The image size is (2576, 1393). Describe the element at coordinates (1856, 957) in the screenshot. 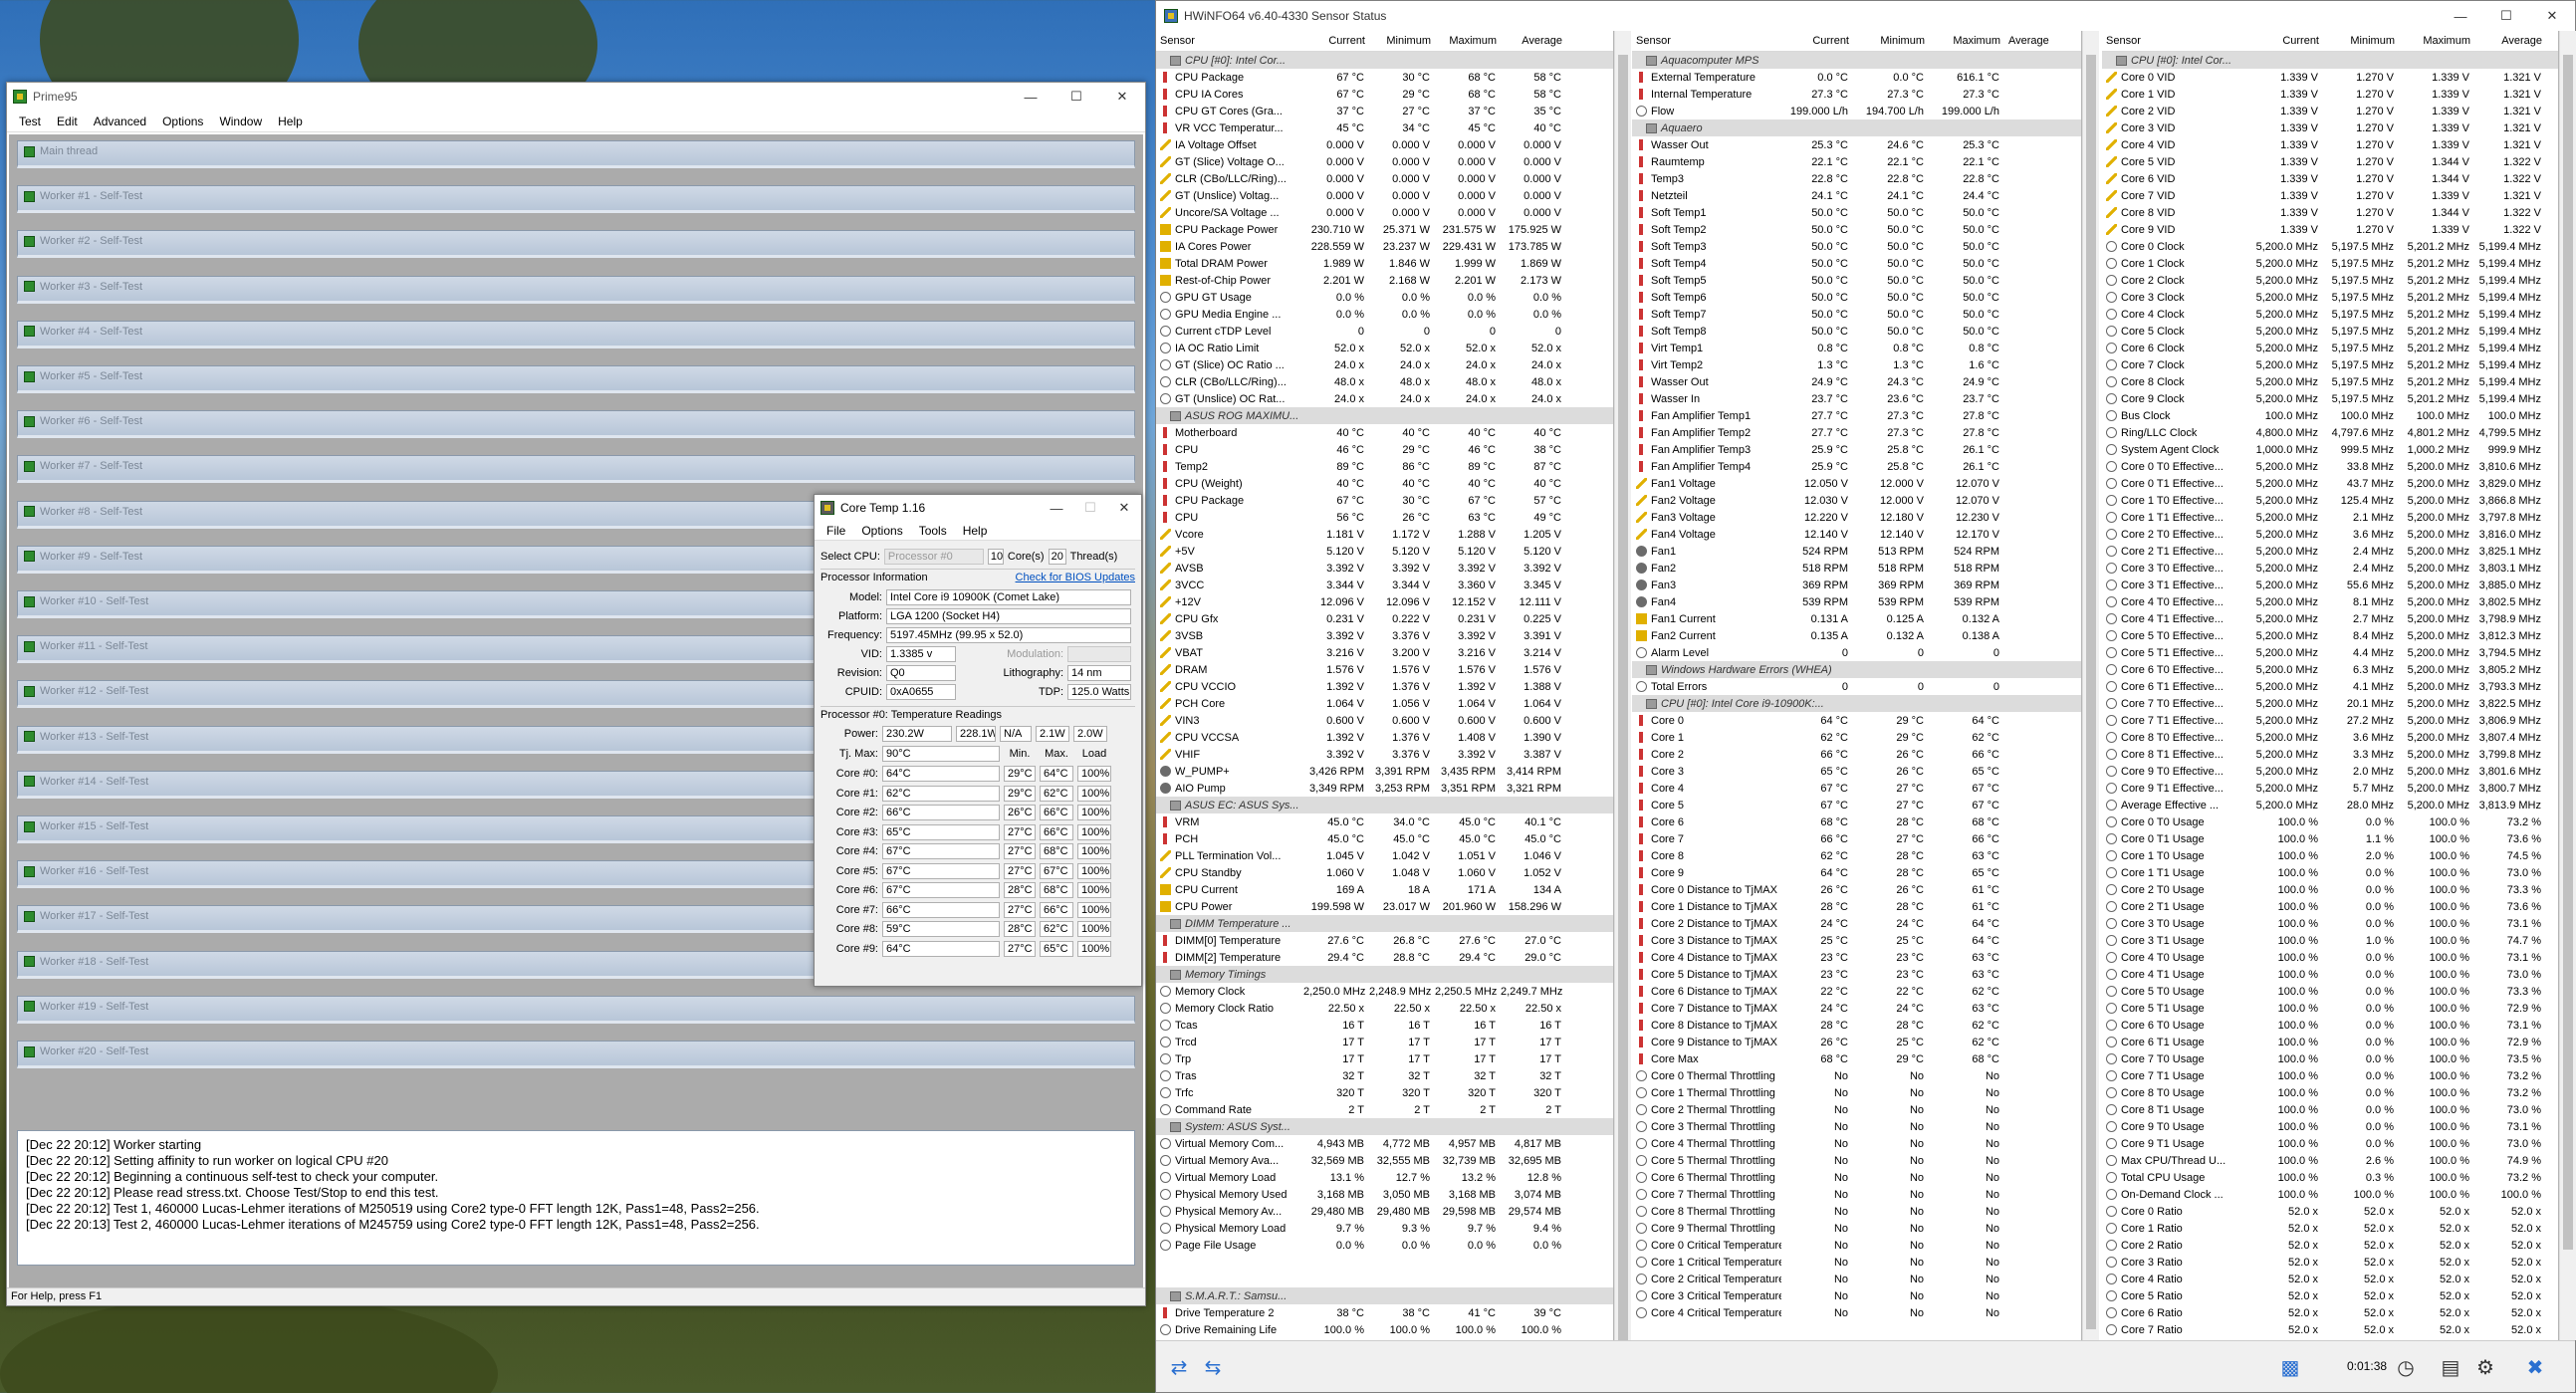

I see `sensor-row: Core 4 Distance to TjMAX 23 °C 23 °C 63 °C` at that location.